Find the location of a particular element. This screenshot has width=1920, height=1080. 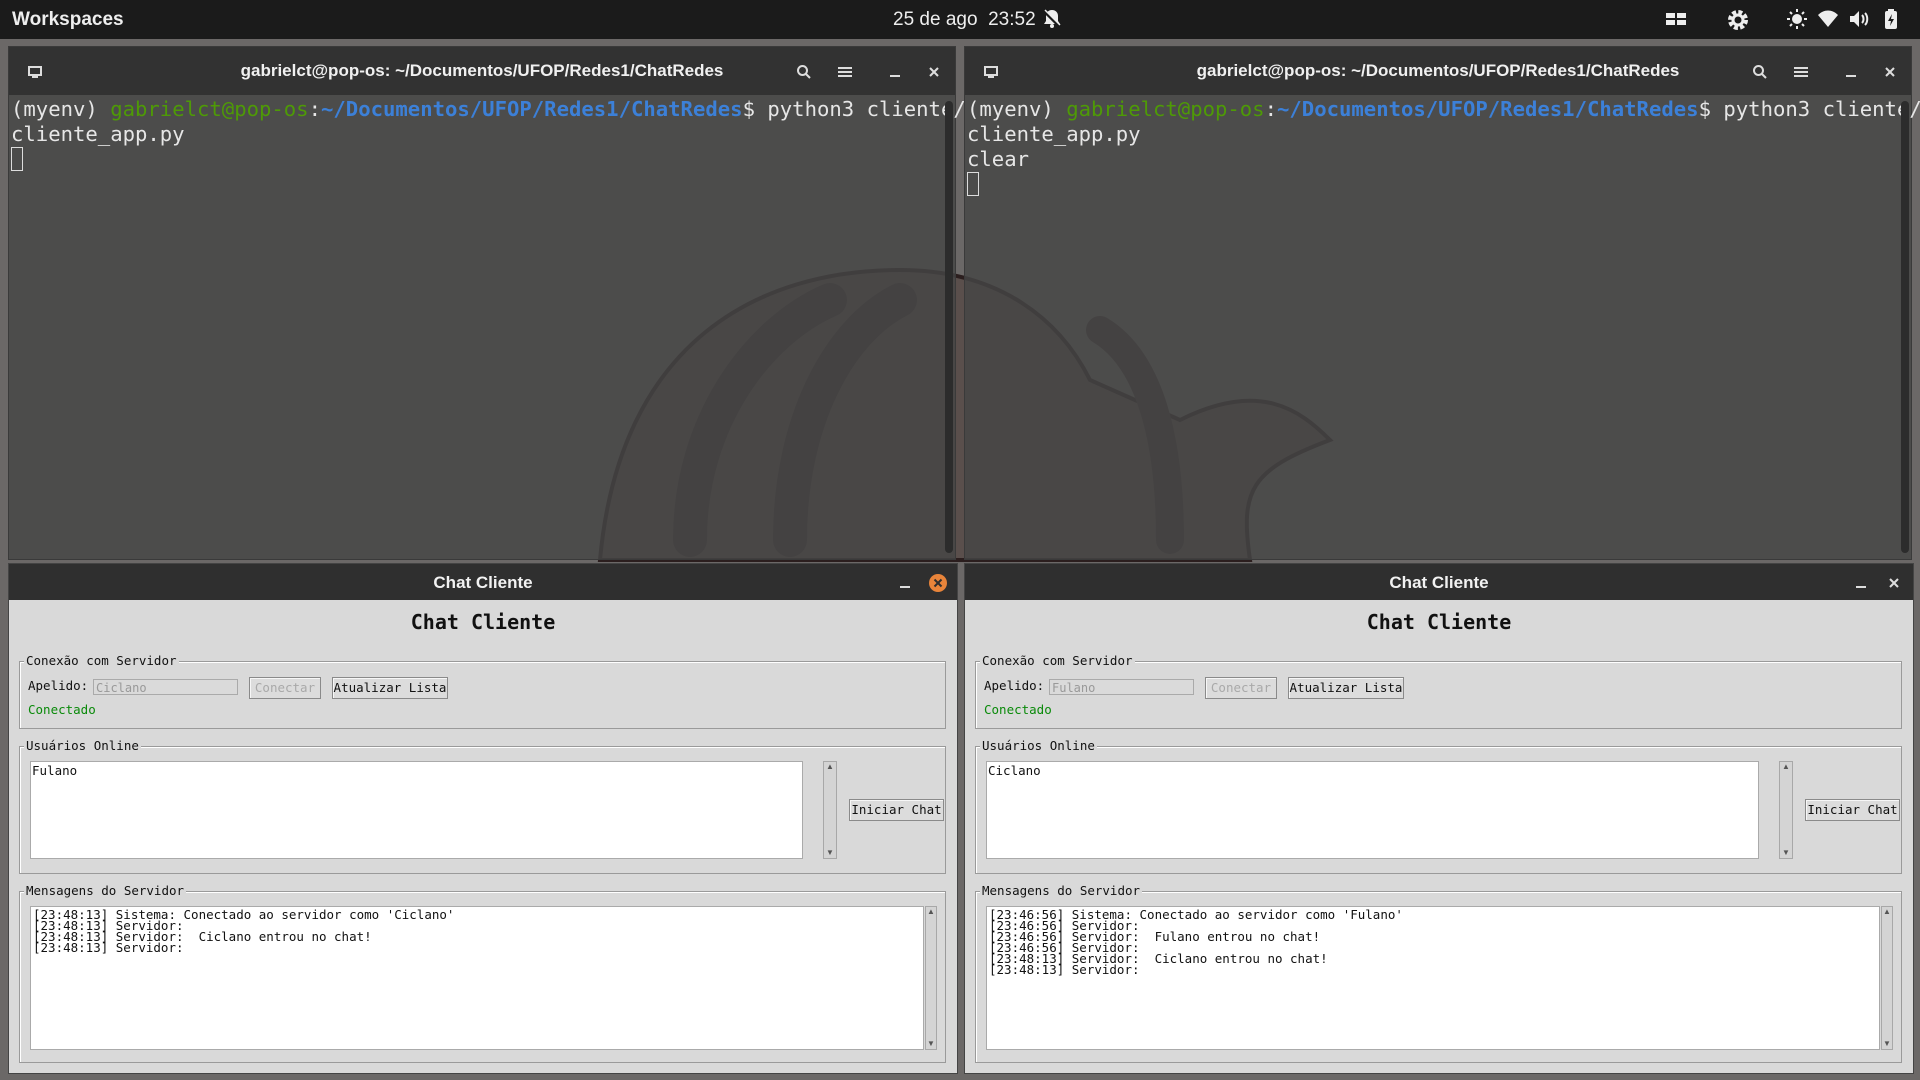

online-users-groupbox: Usuários Online Ciclano ▲ ▼ Iniciar Chat is located at coordinates (1438, 806).